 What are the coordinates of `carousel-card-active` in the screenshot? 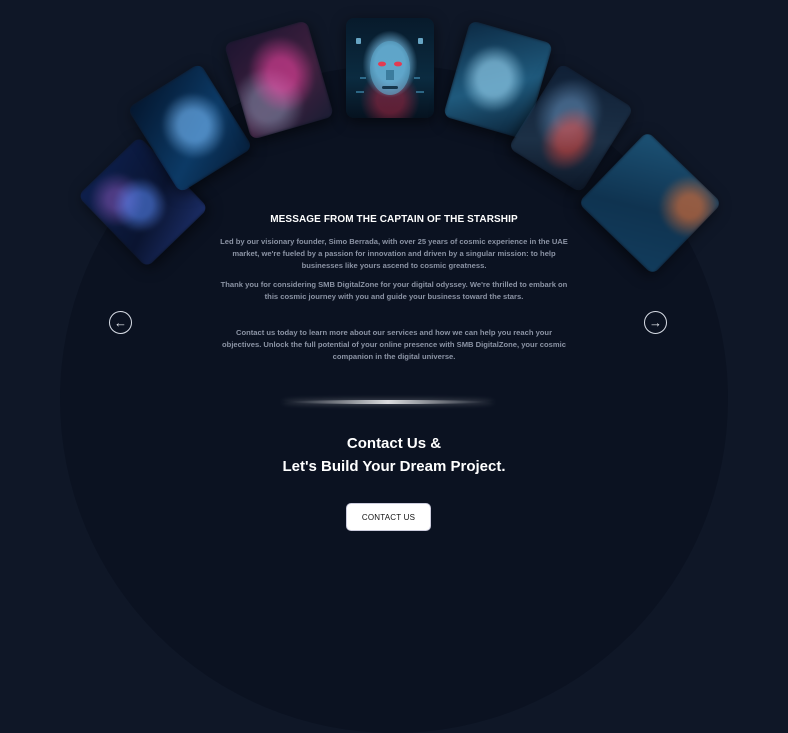 It's located at (390, 68).